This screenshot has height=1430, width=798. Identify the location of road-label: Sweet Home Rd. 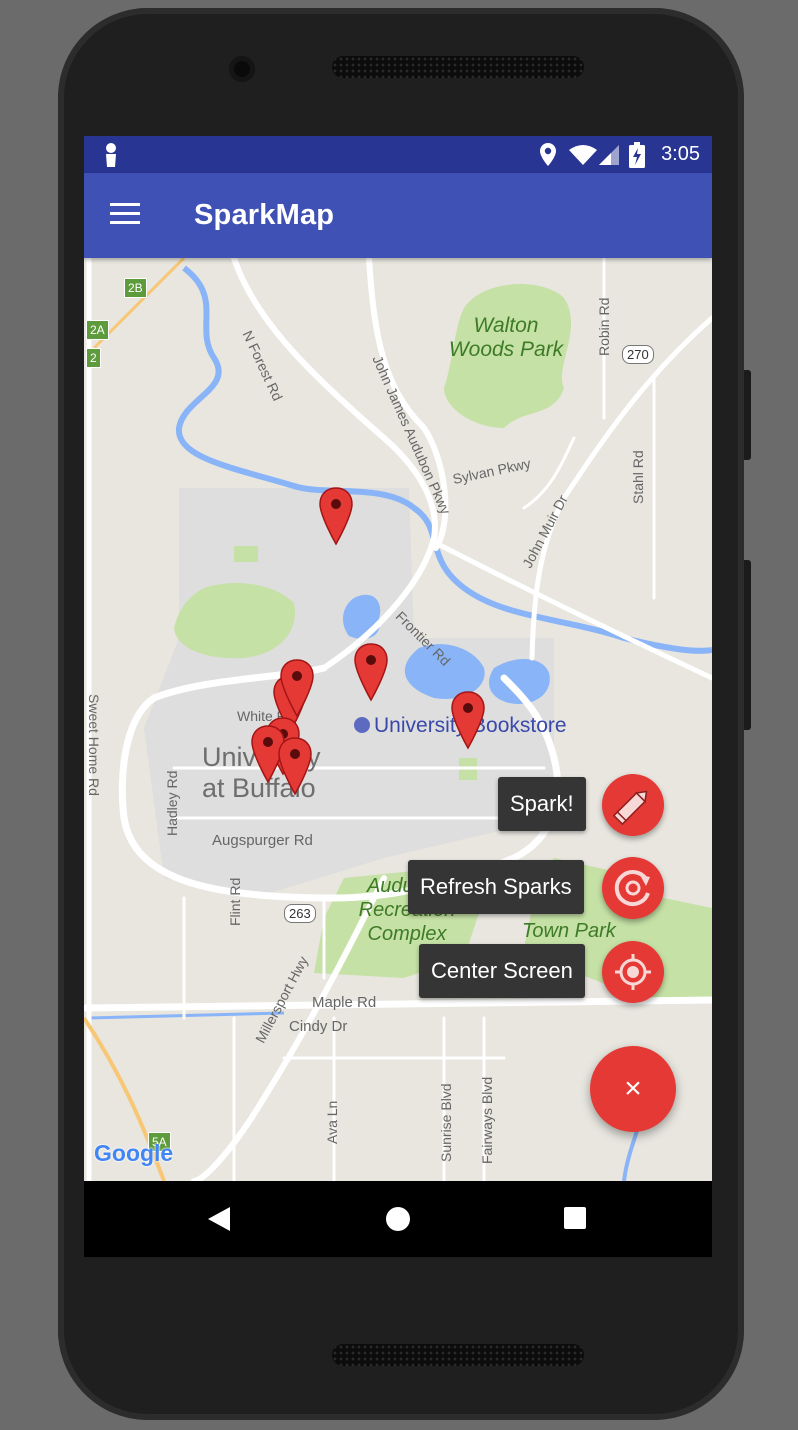
(94, 745).